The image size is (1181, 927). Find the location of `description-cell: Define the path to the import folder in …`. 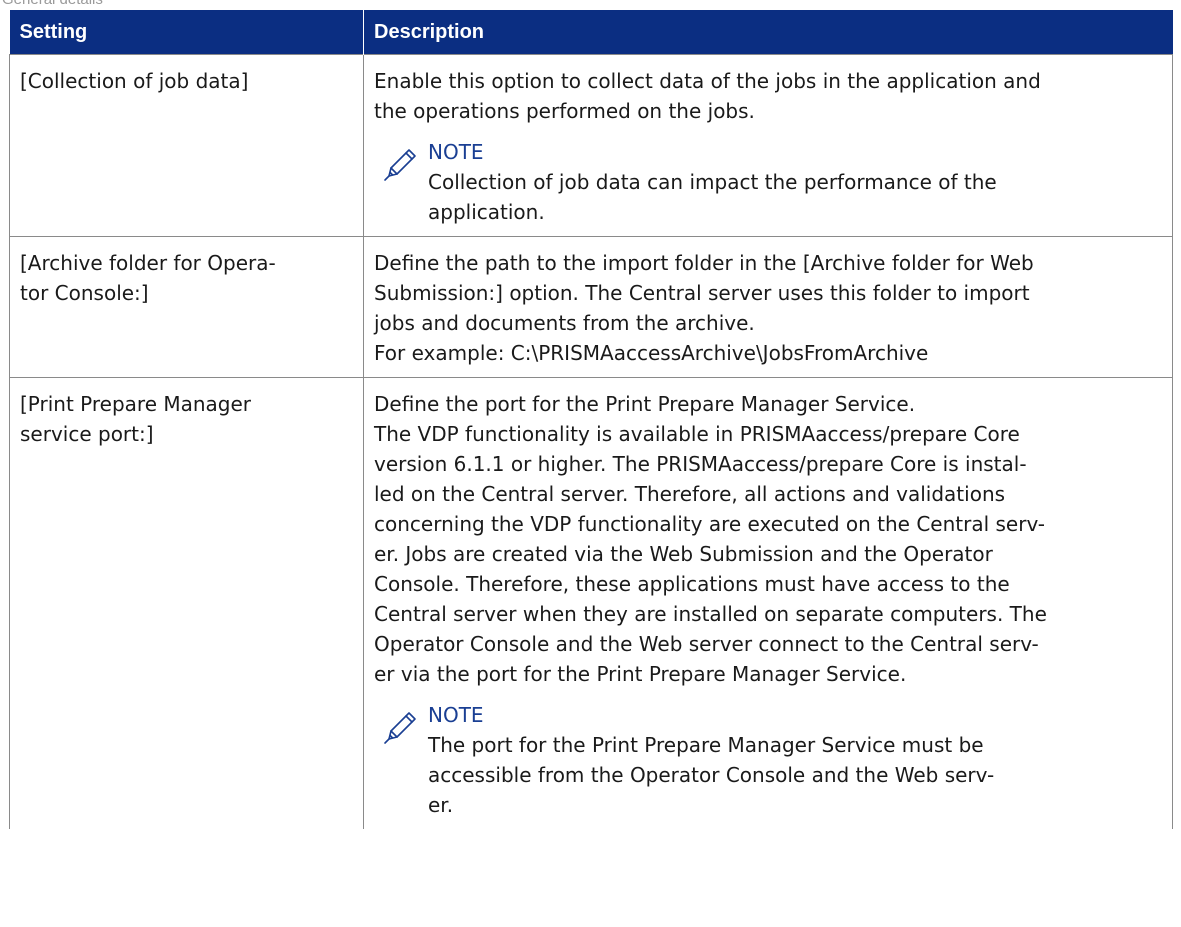

description-cell: Define the path to the import folder in … is located at coordinates (768, 307).